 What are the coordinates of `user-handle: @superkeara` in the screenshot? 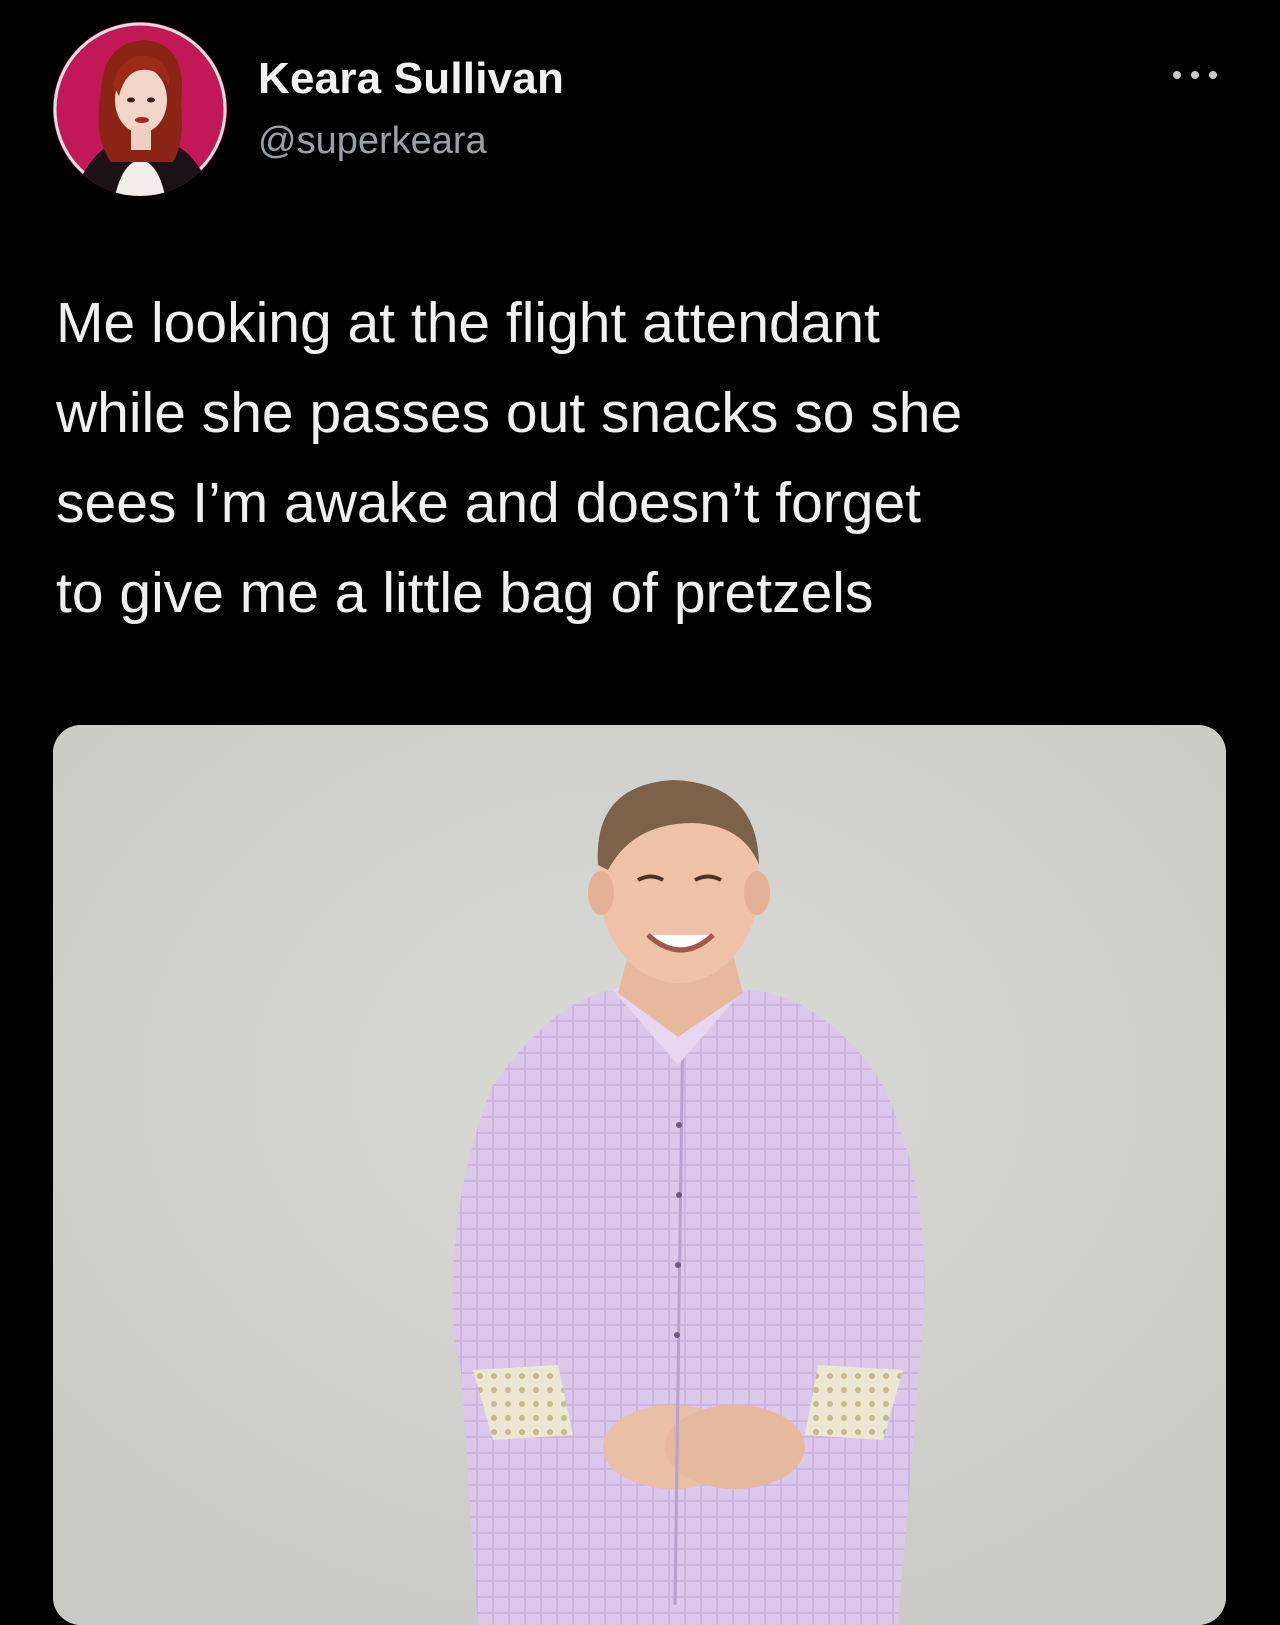 It's located at (372, 141).